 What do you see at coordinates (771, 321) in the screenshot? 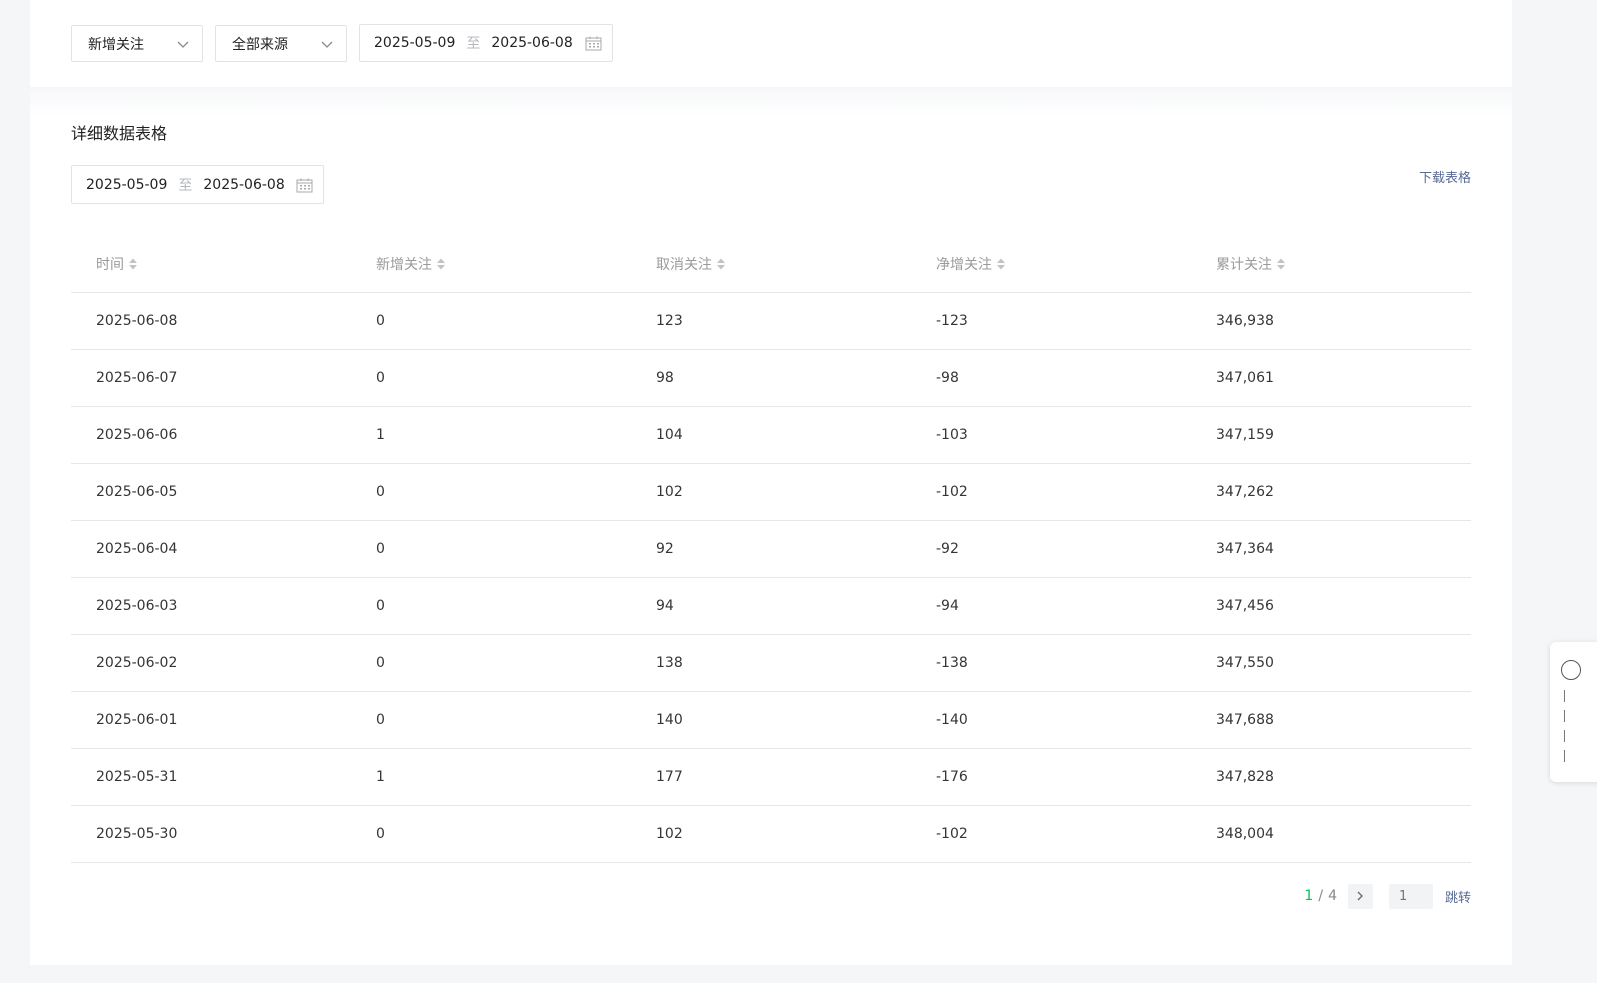
I see `table-row: 2025-06-08 0 123 -123 346,938` at bounding box center [771, 321].